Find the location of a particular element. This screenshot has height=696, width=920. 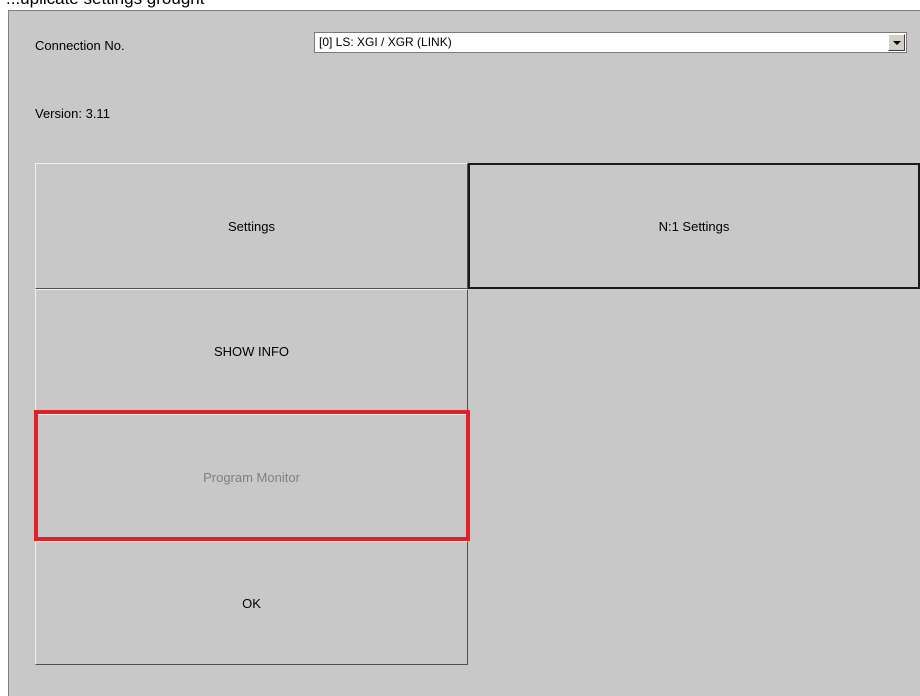

connection-label: Connection No. is located at coordinates (80, 45).